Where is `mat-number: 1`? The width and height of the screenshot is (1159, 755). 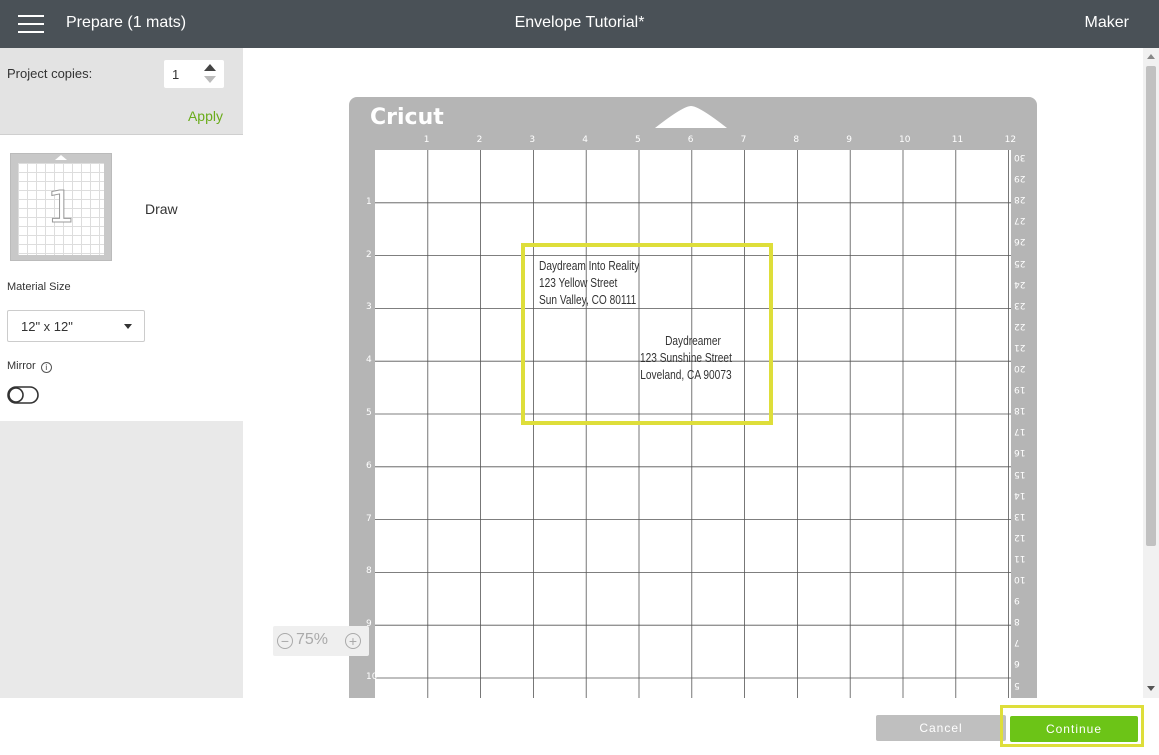 mat-number: 1 is located at coordinates (61, 208).